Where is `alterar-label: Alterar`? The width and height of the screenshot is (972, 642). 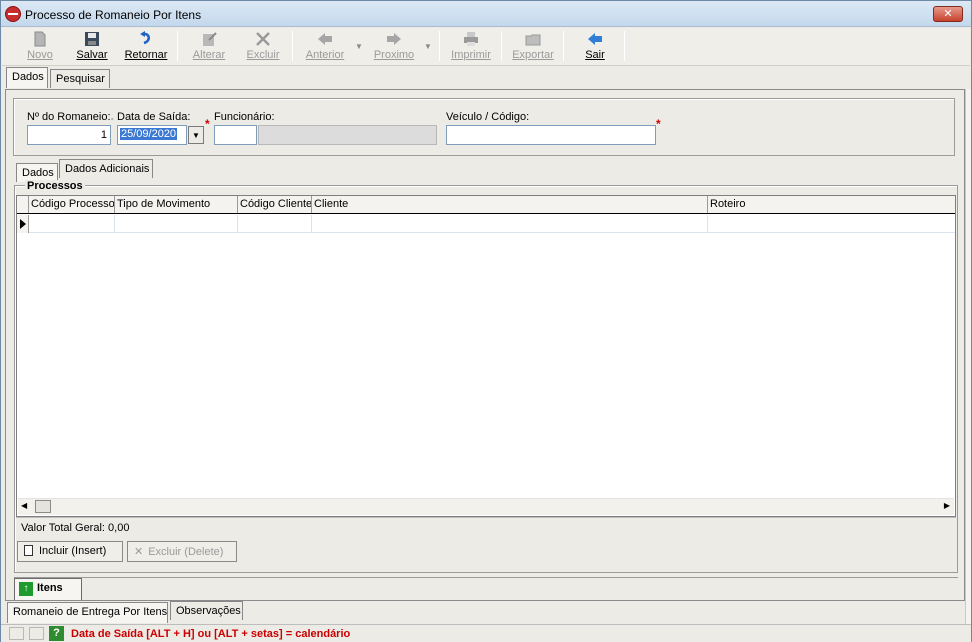 alterar-label: Alterar is located at coordinates (209, 55).